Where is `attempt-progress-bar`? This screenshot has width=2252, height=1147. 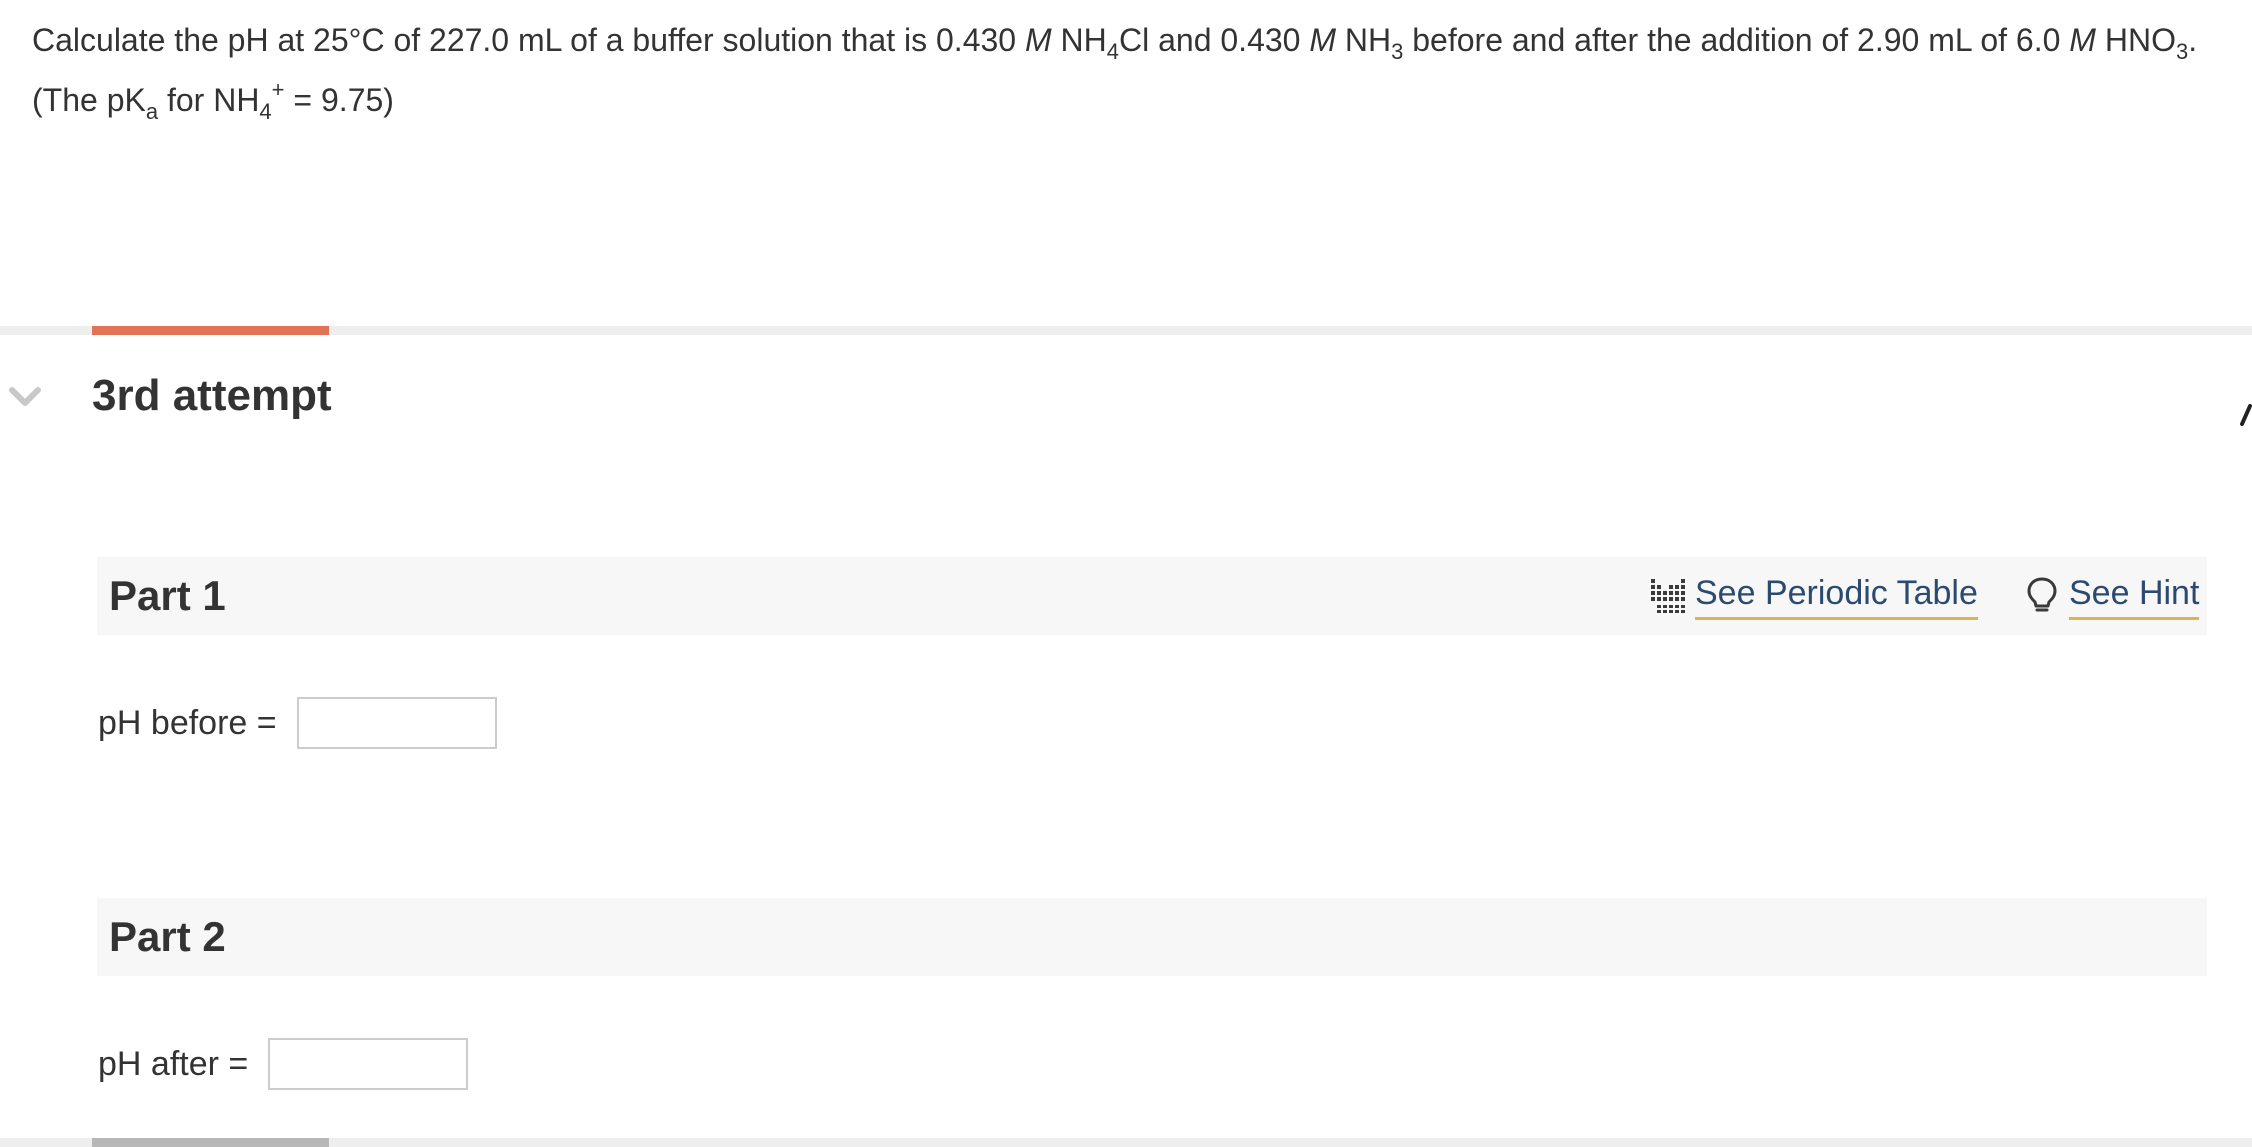 attempt-progress-bar is located at coordinates (210, 330).